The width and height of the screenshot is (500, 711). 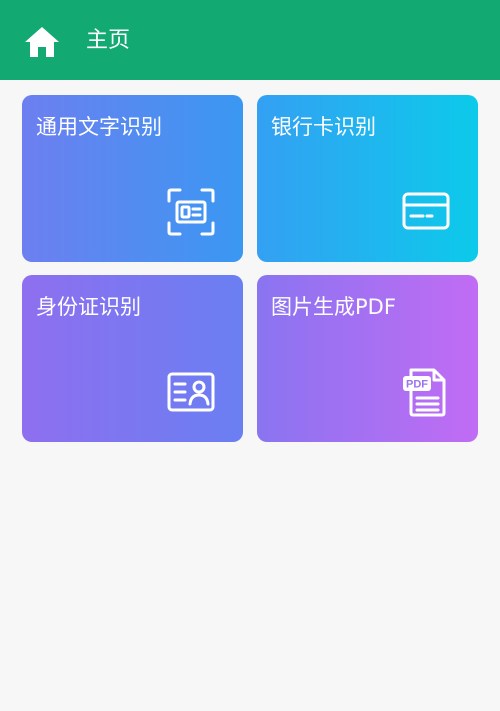 I want to click on svg-text: PDF, so click(x=417, y=385).